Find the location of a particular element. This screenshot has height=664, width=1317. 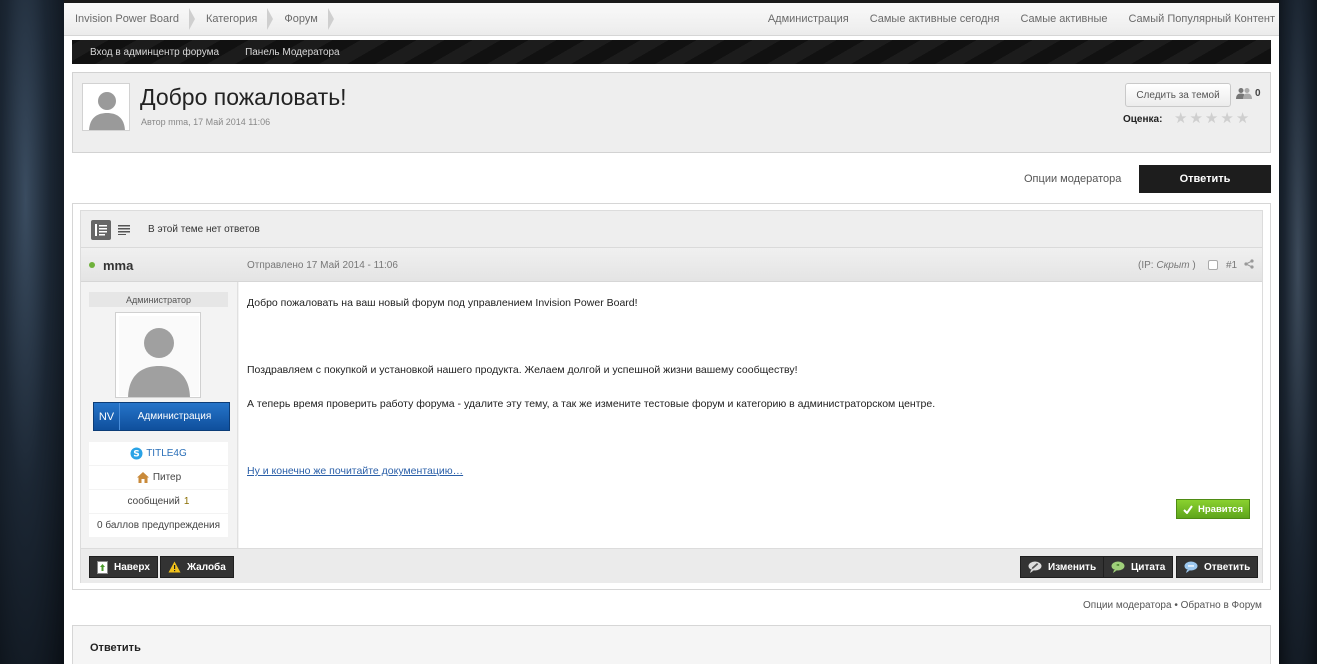

like-button: Нравится is located at coordinates (1213, 509).